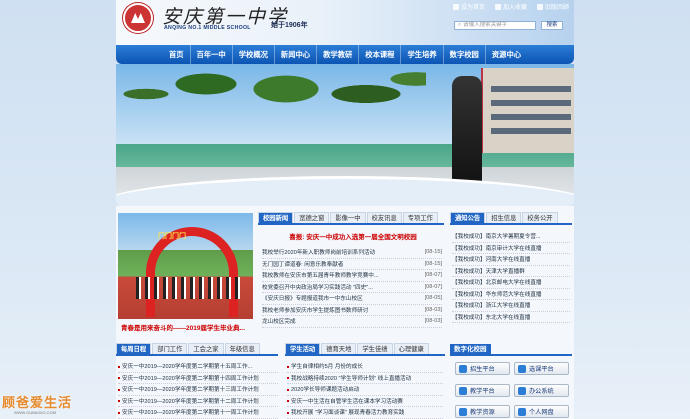  I want to click on list-item: 学生自律相约5月 月份的成长, so click(365, 367).